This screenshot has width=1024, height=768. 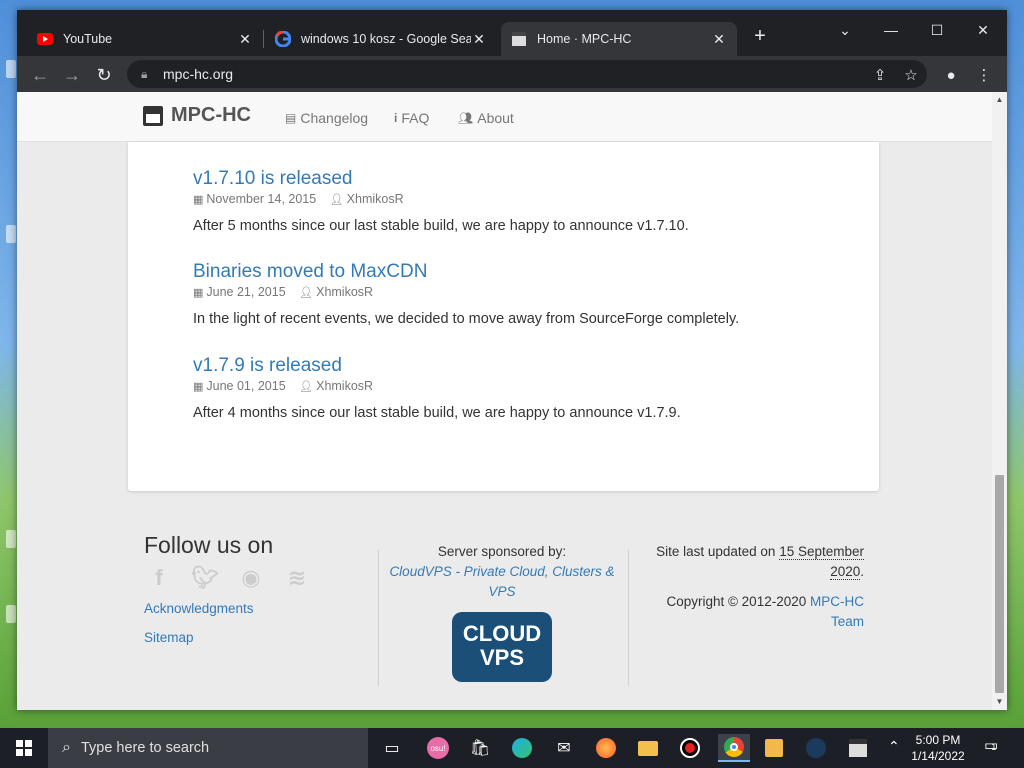 I want to click on firefox-icon, so click(x=606, y=748).